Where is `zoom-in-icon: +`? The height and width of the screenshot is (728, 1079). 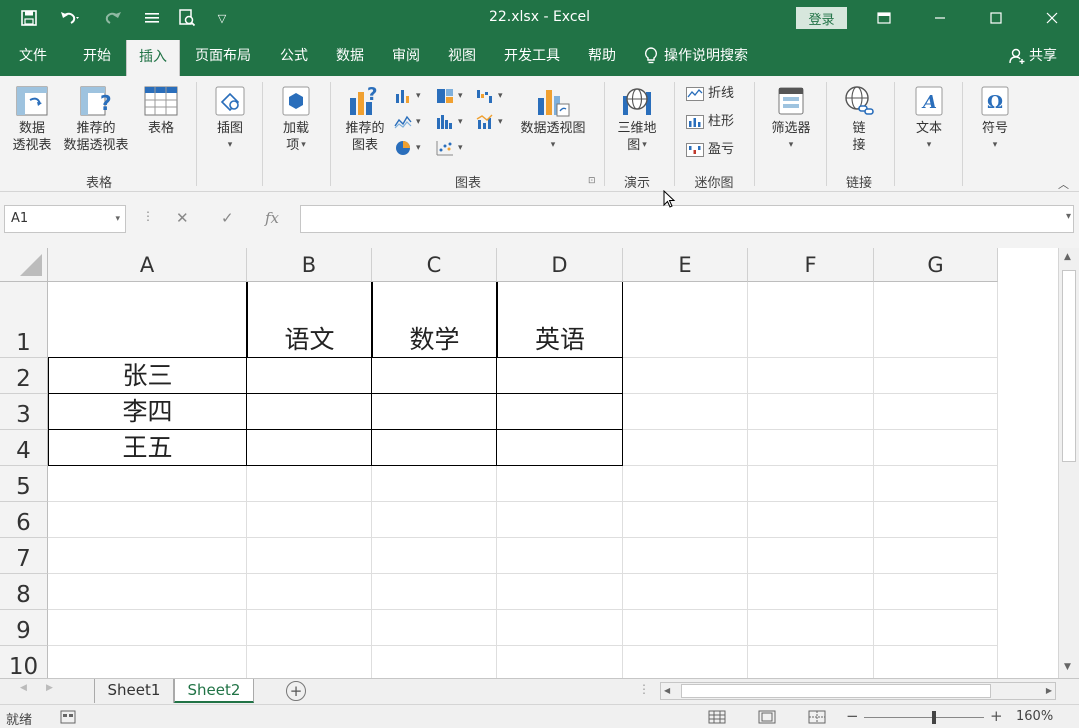 zoom-in-icon: + is located at coordinates (996, 716).